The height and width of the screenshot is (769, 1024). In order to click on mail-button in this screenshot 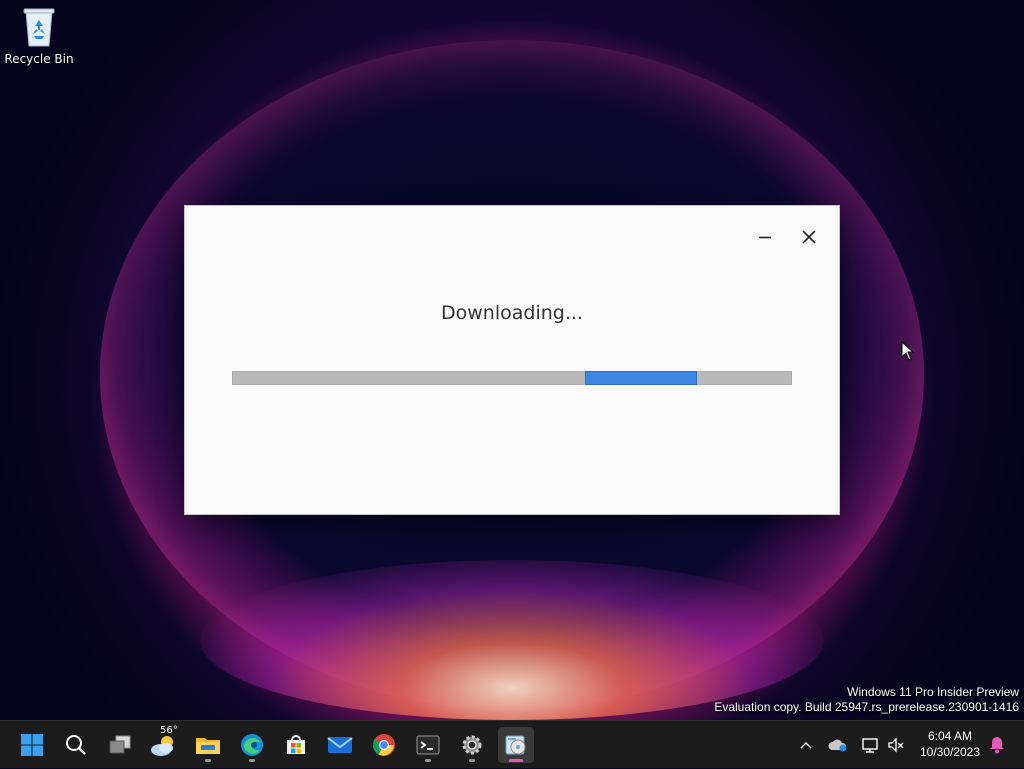, I will do `click(340, 745)`.